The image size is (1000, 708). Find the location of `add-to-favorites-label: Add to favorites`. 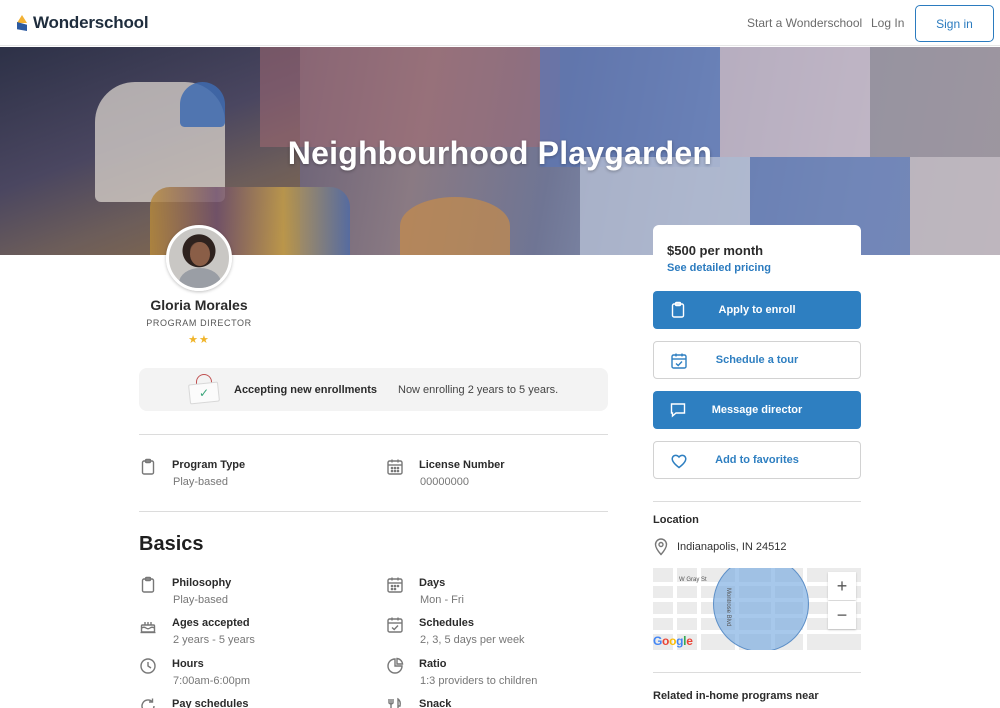

add-to-favorites-label: Add to favorites is located at coordinates (757, 460).